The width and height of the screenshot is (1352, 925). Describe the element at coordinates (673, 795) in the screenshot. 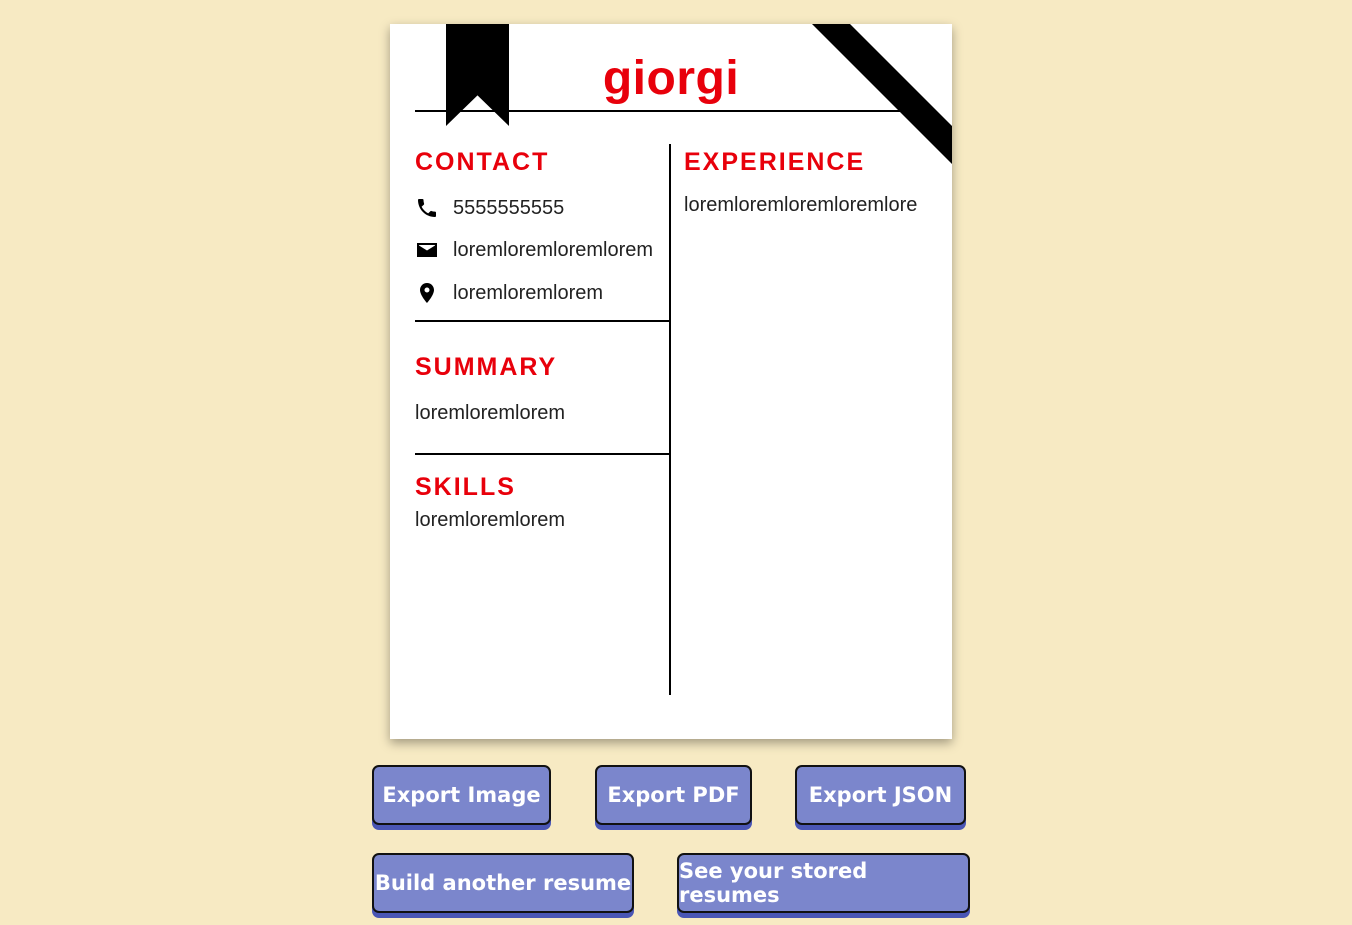

I see `export-pdf-button: Export PDF` at that location.